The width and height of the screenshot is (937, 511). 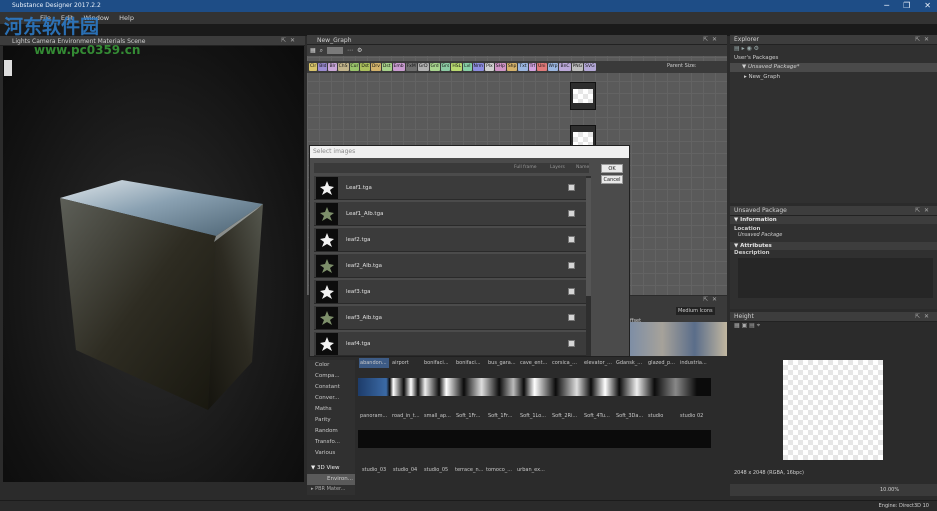 What do you see at coordinates (331, 420) in the screenshot?
I see `tree-item: Parity` at bounding box center [331, 420].